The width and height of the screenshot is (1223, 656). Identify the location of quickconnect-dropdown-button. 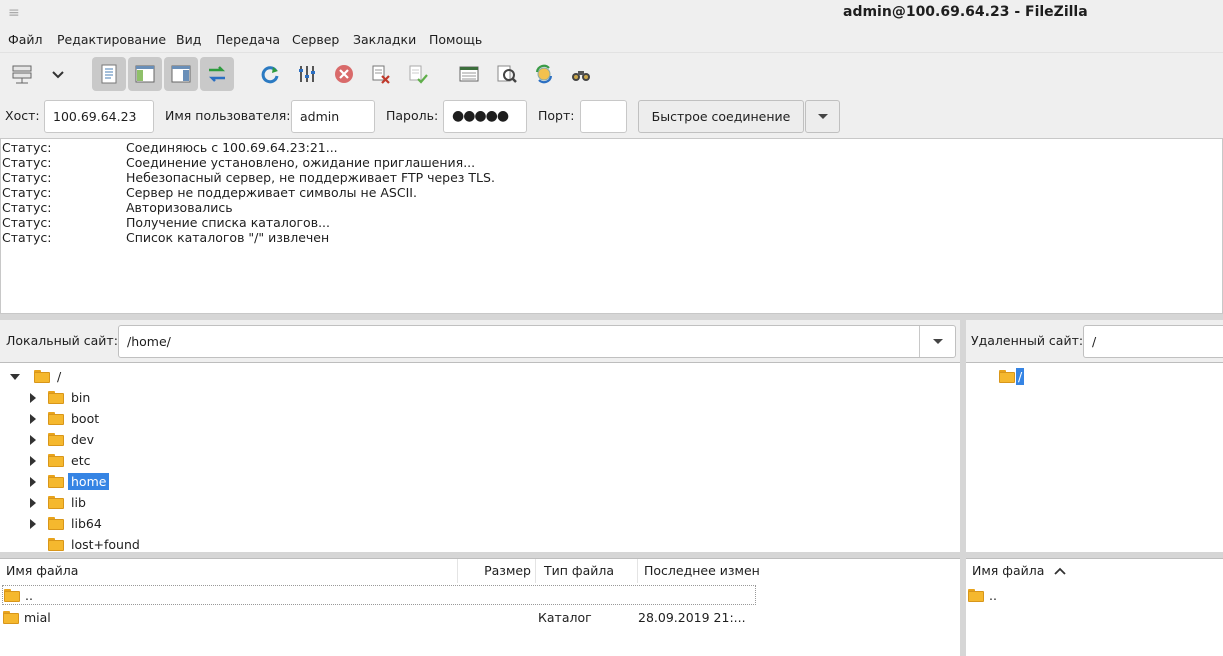
(822, 116).